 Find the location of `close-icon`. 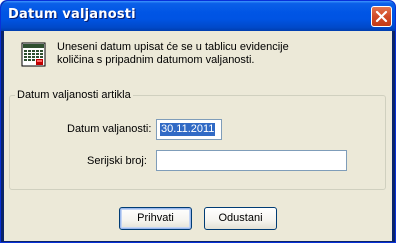

close-icon is located at coordinates (381, 16).